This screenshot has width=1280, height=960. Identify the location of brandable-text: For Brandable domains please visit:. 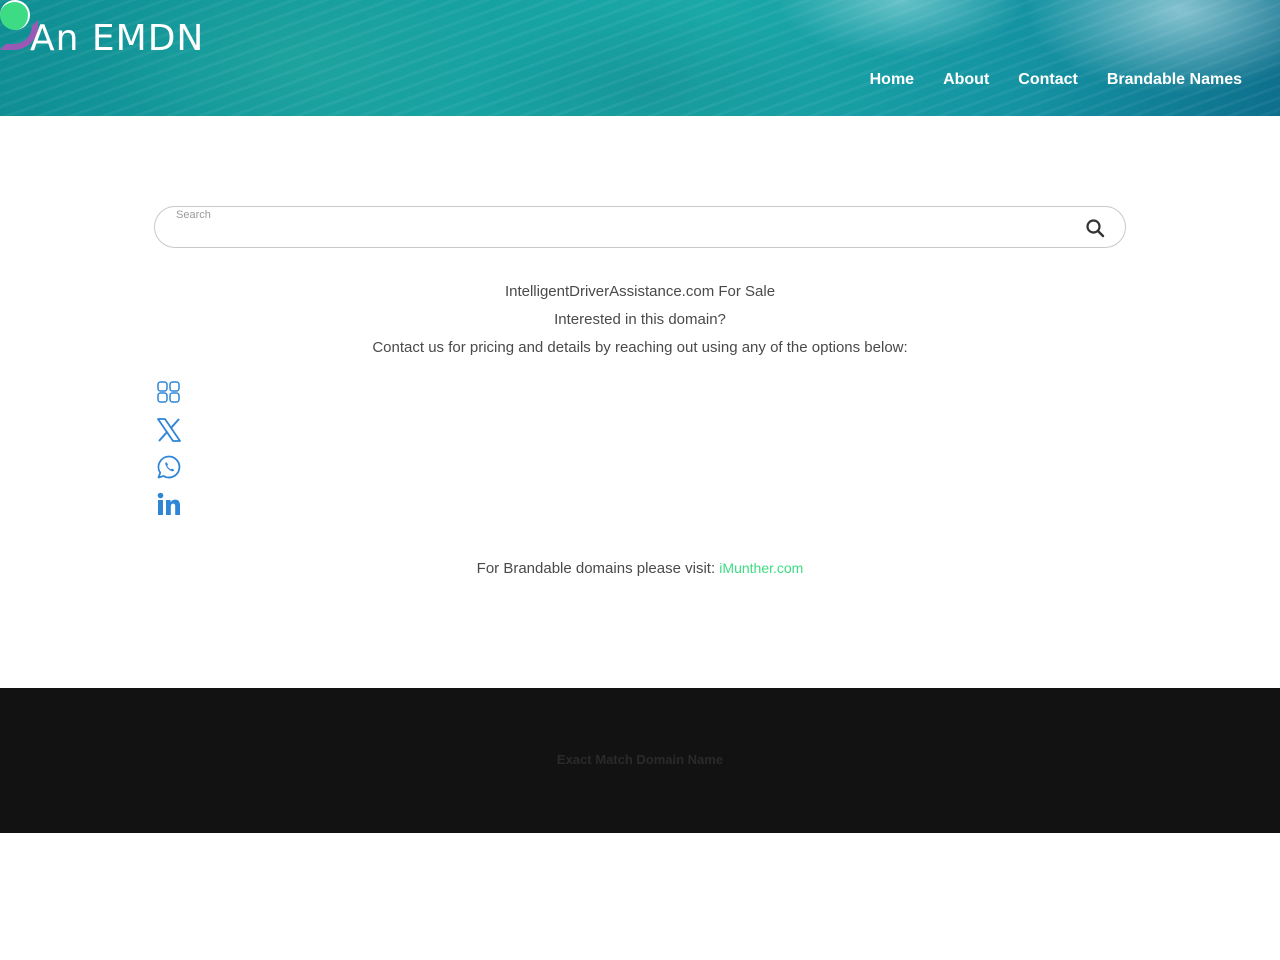
(596, 568).